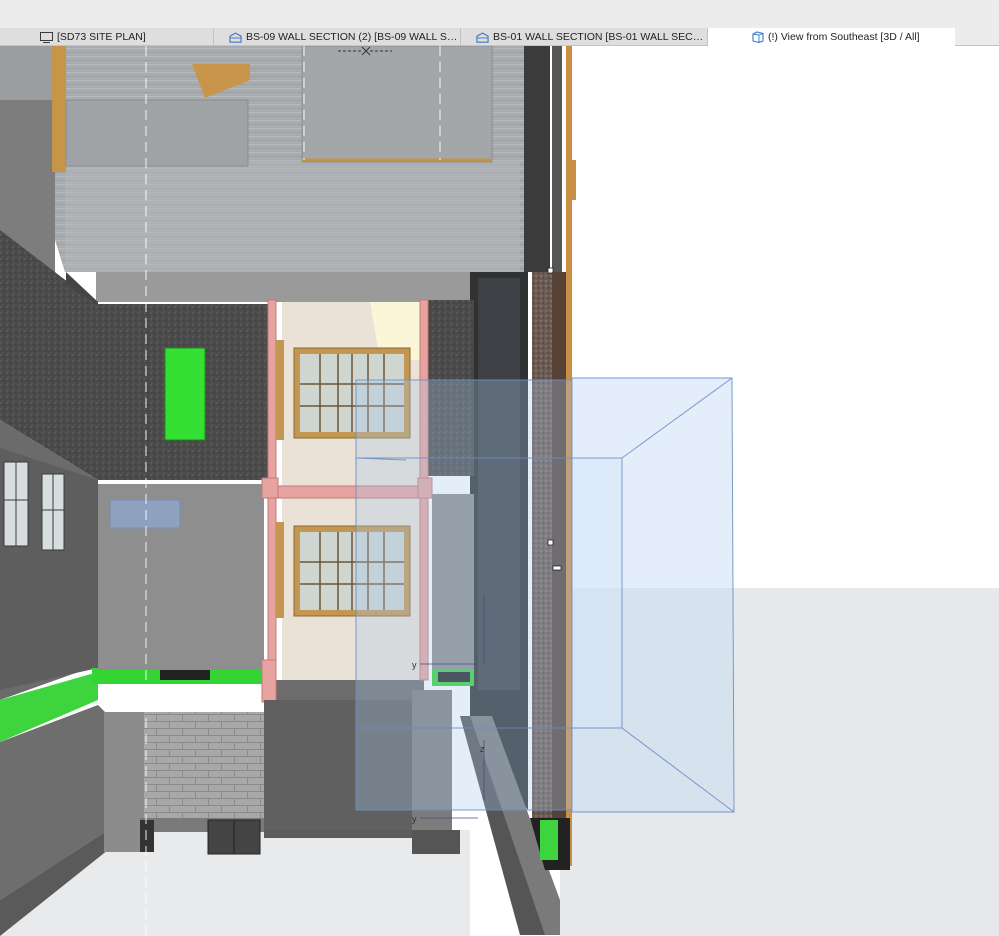  What do you see at coordinates (482, 749) in the screenshot?
I see `axis-marker-z: z` at bounding box center [482, 749].